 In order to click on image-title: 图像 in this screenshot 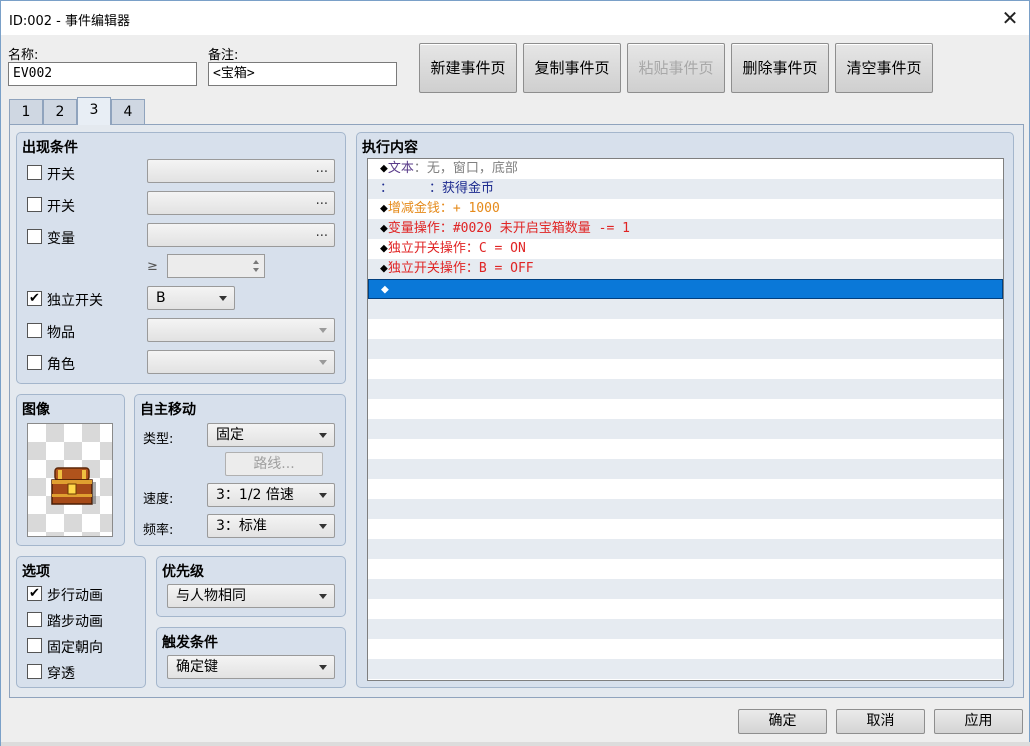, I will do `click(36, 410)`.